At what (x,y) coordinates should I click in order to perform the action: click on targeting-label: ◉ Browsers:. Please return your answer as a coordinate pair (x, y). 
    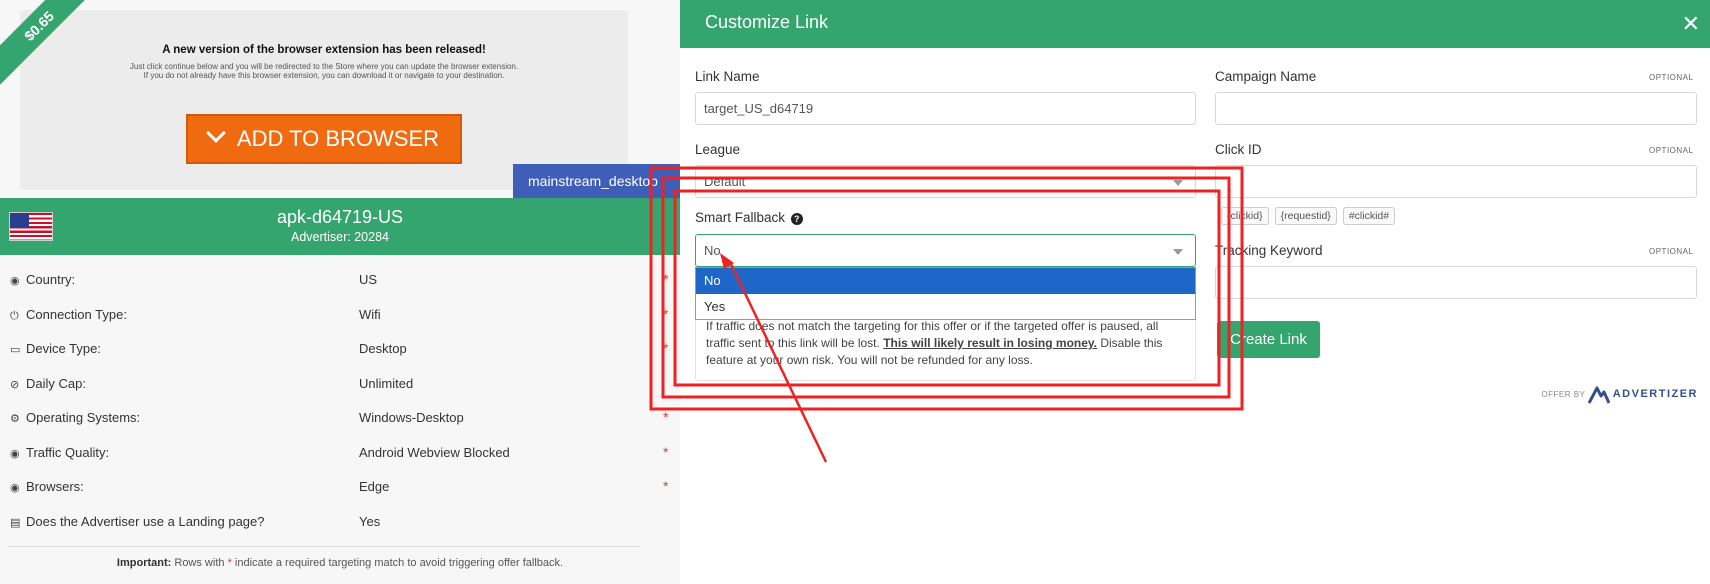
    Looking at the image, I should click on (47, 486).